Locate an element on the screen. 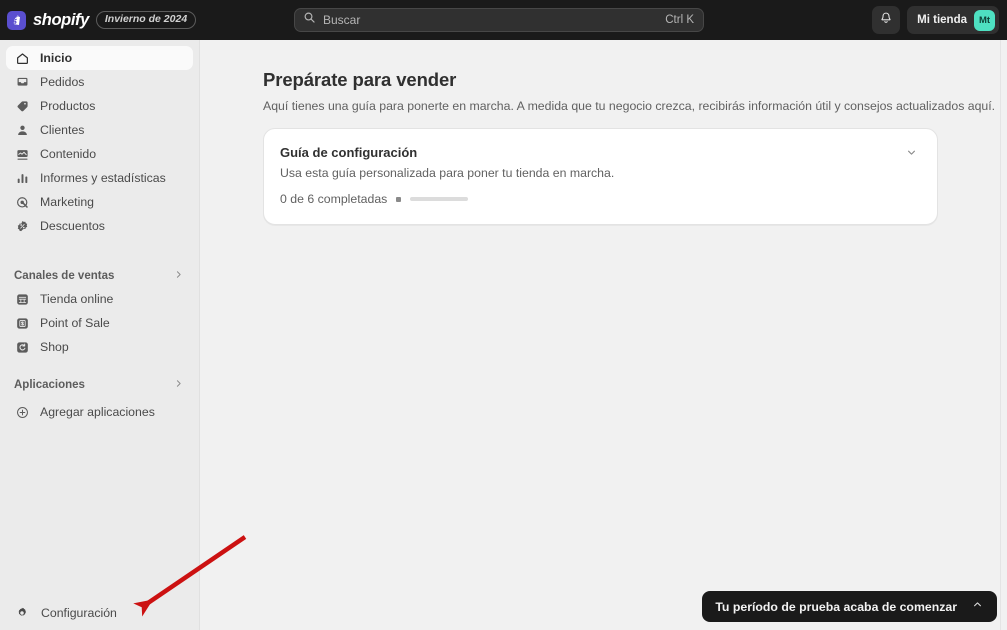 This screenshot has width=1007, height=630. plus-circle-icon is located at coordinates (22, 412).